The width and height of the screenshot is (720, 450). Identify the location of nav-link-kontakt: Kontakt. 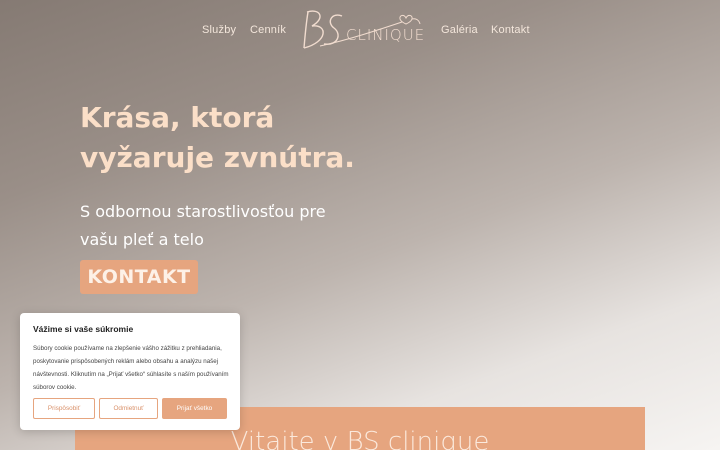
(510, 30).